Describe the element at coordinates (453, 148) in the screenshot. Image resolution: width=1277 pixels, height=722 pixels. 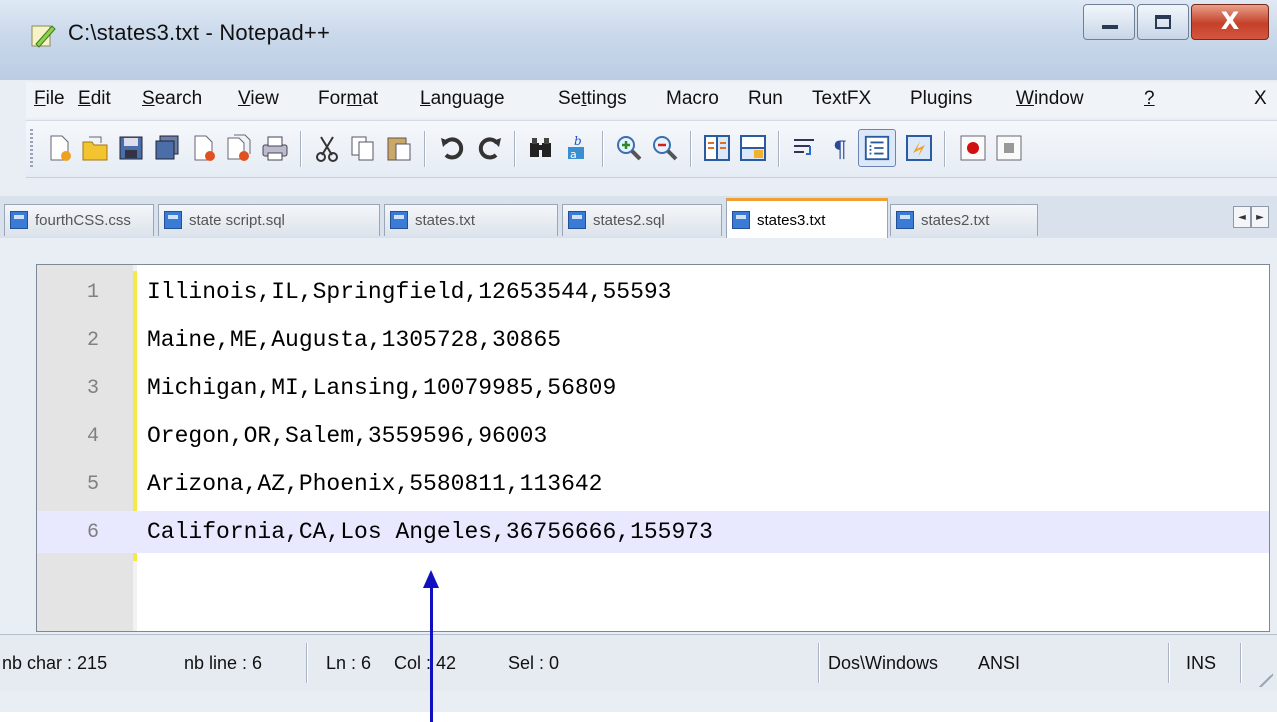
I see `undo-icon` at that location.